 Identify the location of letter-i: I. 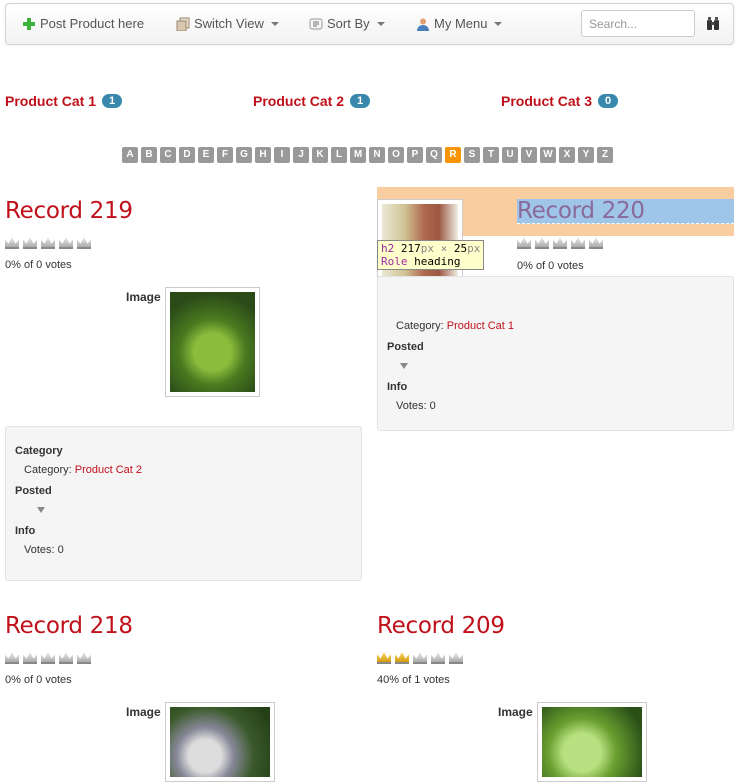
(282, 155).